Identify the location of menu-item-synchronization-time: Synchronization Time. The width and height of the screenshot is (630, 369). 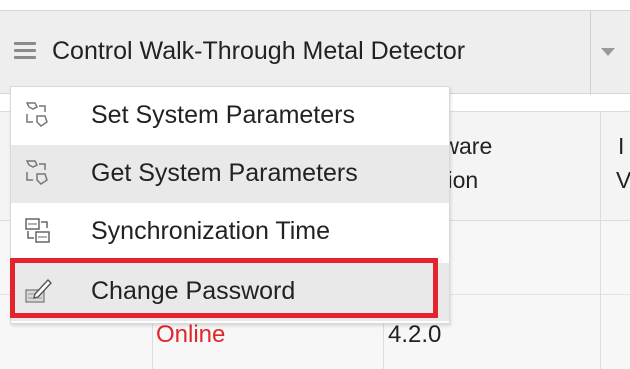
(230, 232).